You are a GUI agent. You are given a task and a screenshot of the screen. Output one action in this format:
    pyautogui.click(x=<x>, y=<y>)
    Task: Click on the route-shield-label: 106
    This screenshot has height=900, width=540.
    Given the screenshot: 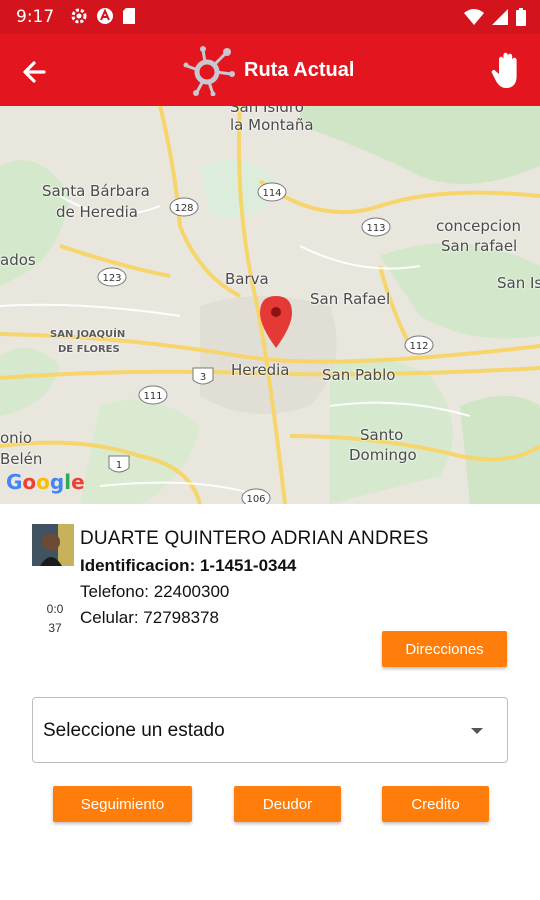 What is the action you would take?
    pyautogui.click(x=255, y=499)
    